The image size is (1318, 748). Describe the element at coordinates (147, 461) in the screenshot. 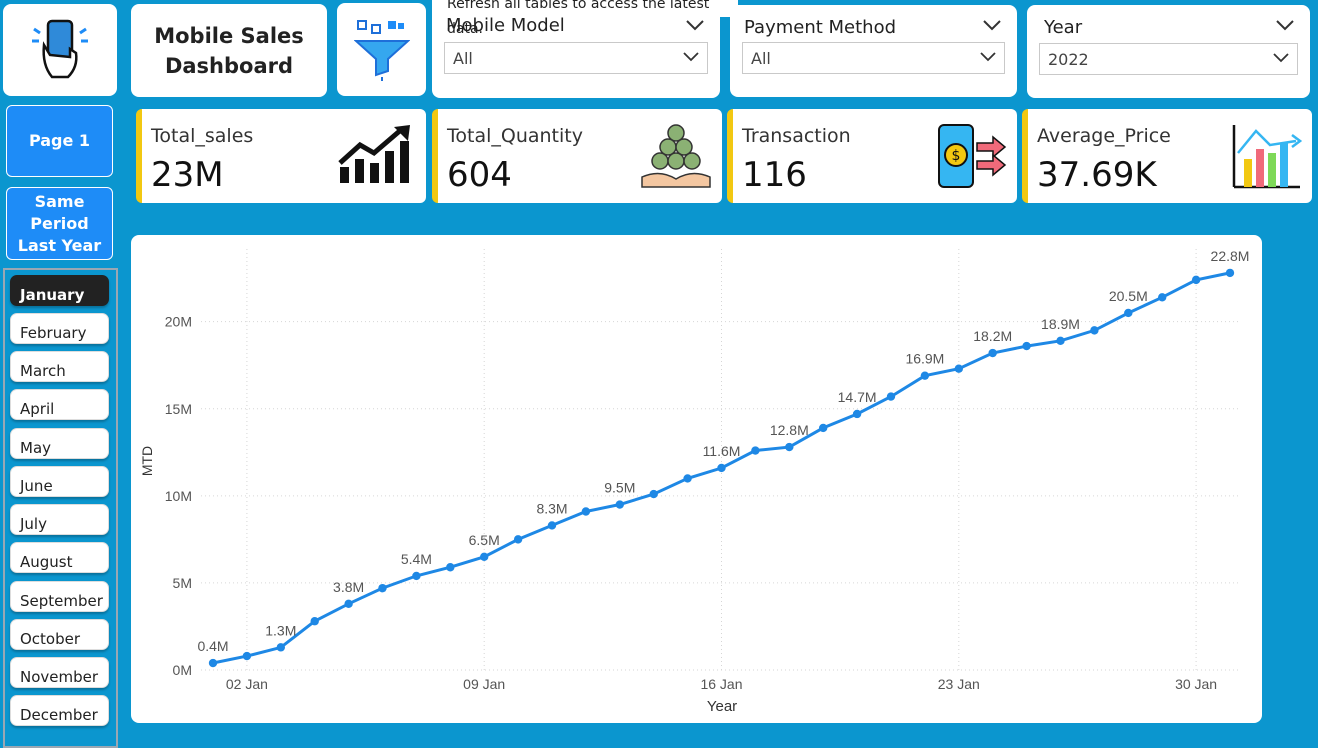

I see `y-axis-label: MTD` at that location.